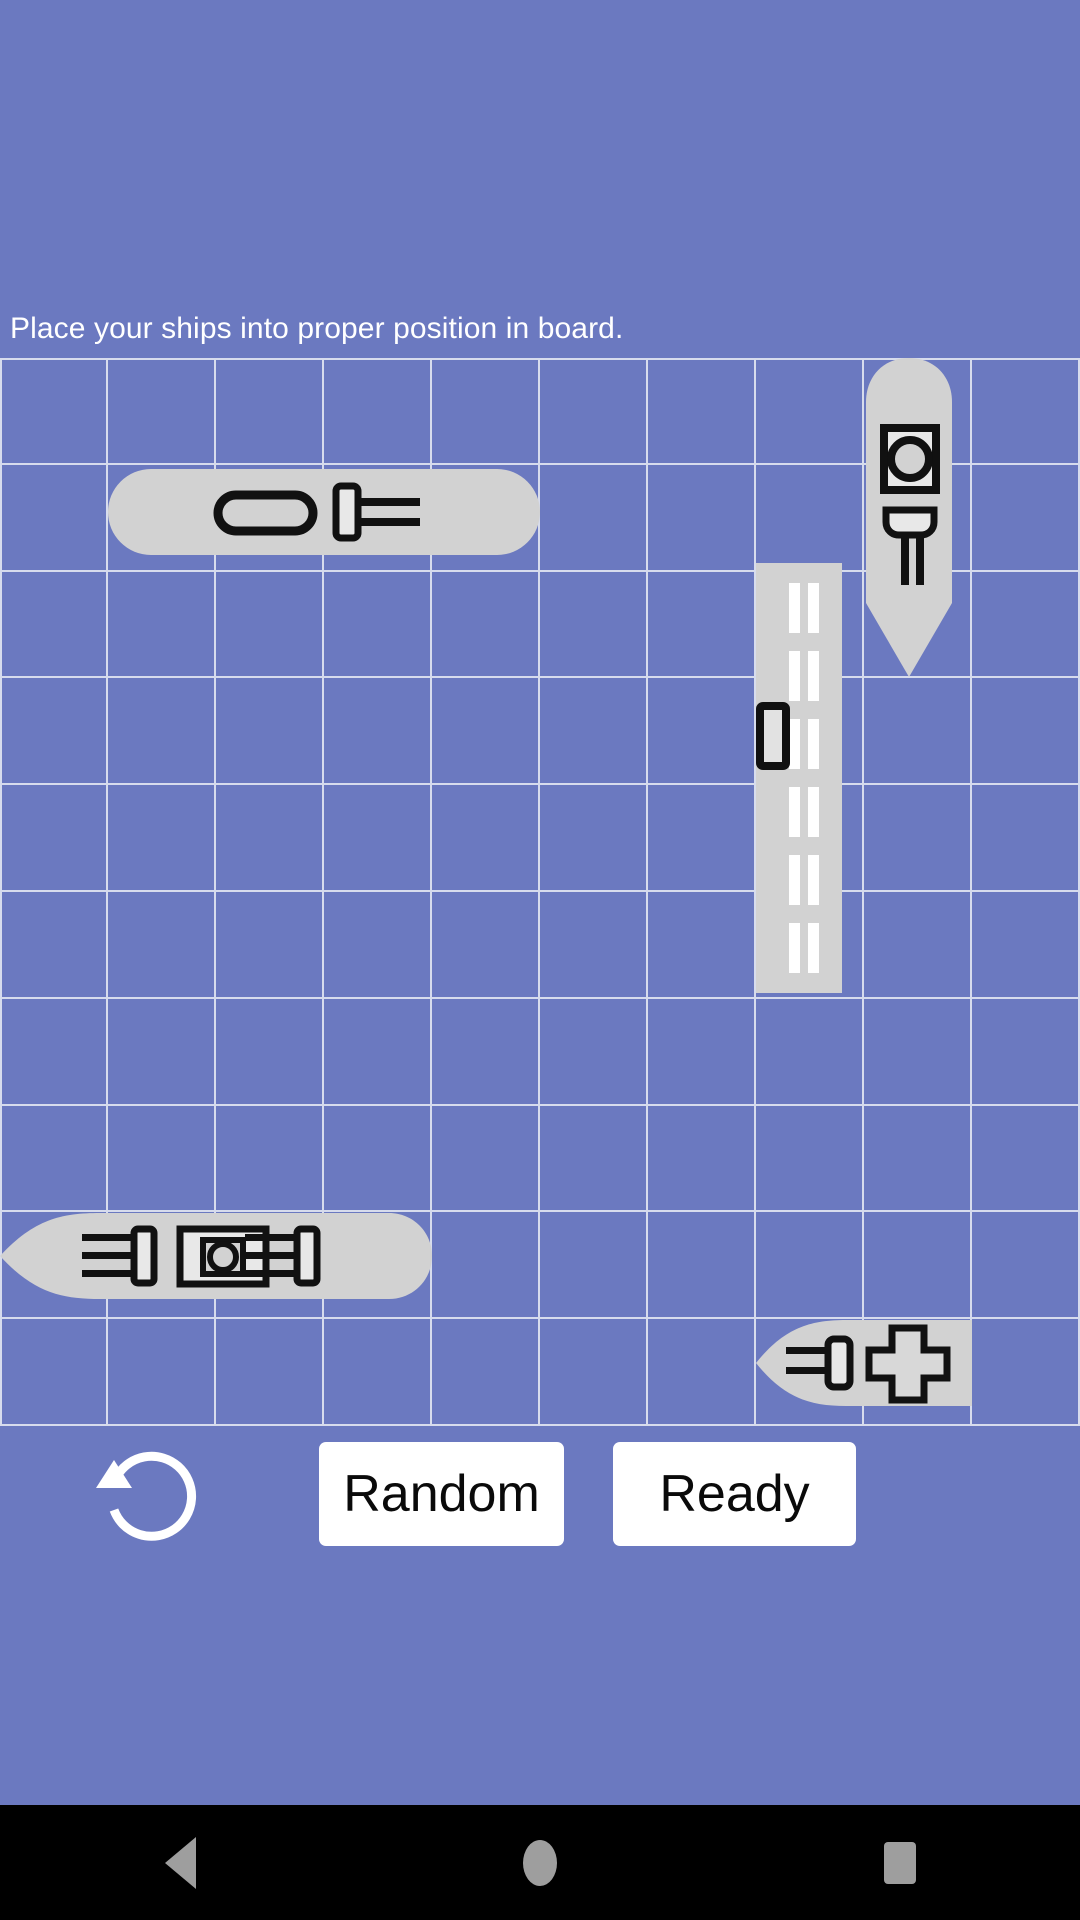  I want to click on ready-button: Ready, so click(734, 1494).